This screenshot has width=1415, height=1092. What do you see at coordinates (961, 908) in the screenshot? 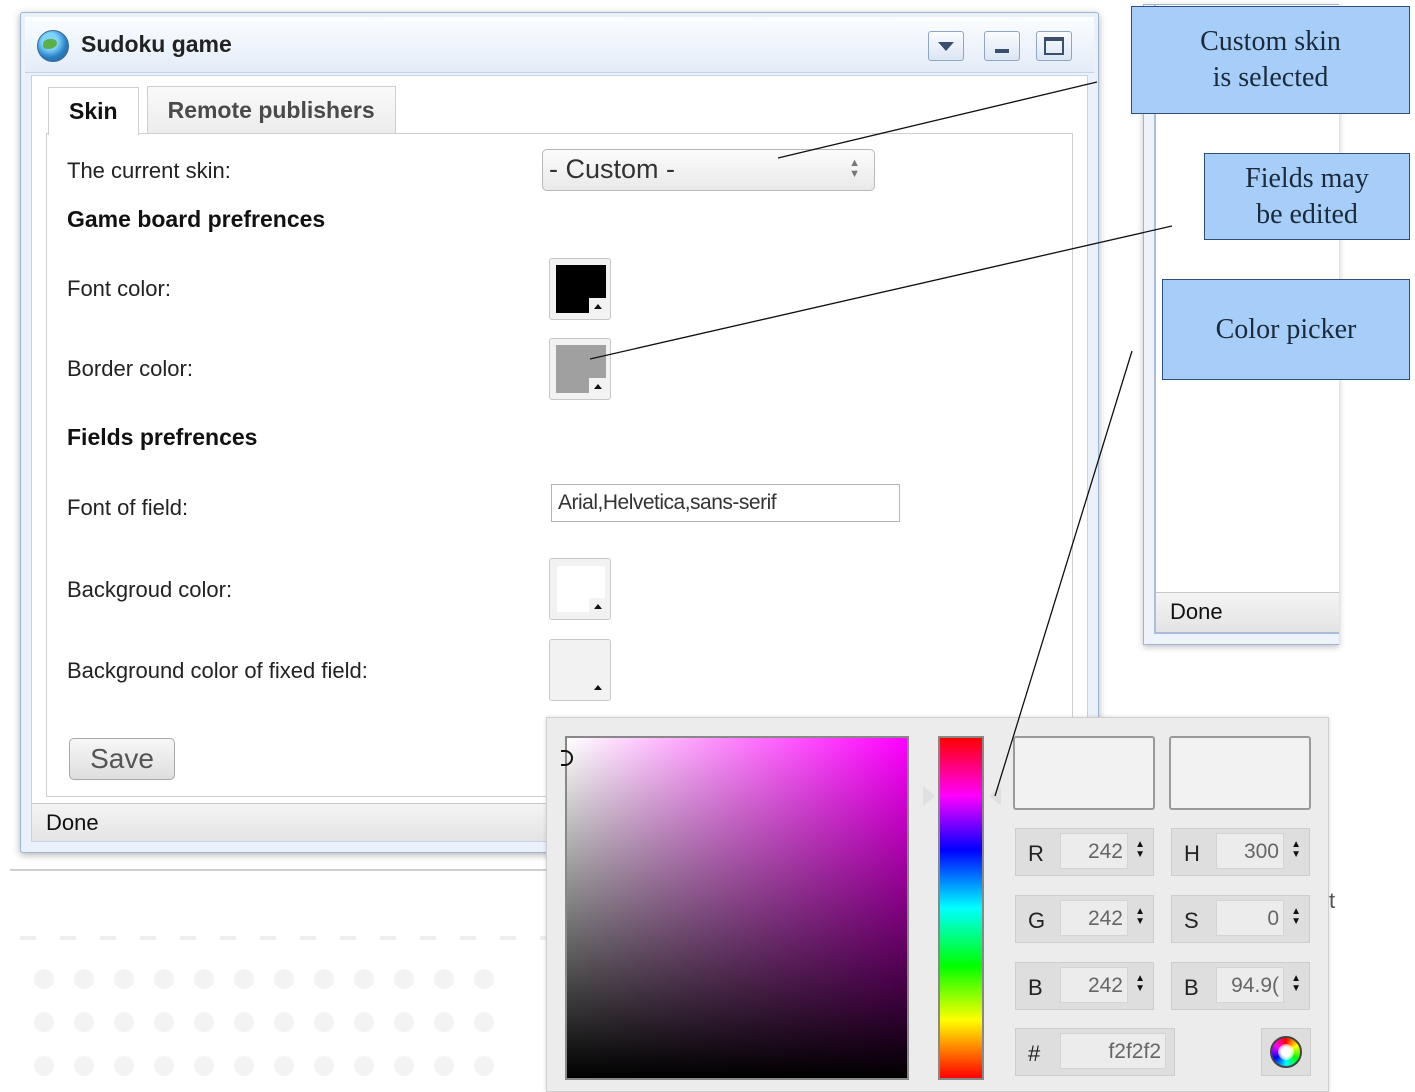
I see `hue-slider` at bounding box center [961, 908].